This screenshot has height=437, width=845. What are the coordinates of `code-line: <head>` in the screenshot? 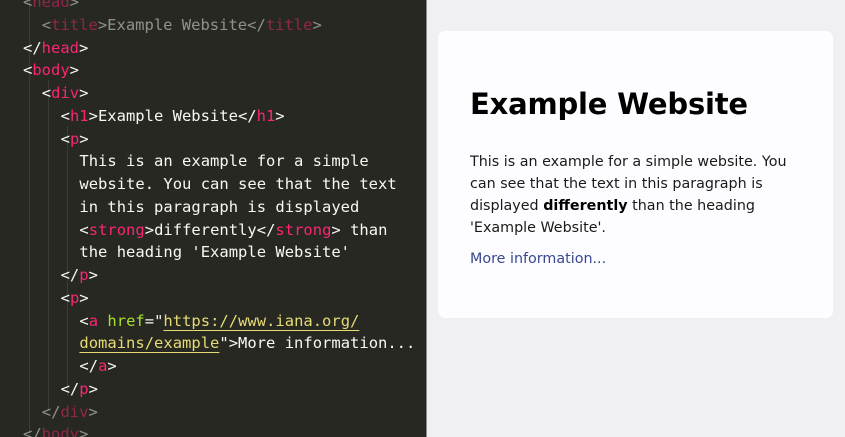 It's located at (51, 7).